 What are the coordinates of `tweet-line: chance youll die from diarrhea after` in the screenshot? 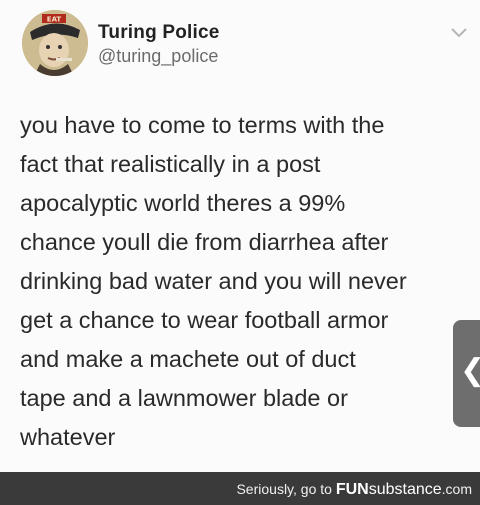 It's located at (204, 242).